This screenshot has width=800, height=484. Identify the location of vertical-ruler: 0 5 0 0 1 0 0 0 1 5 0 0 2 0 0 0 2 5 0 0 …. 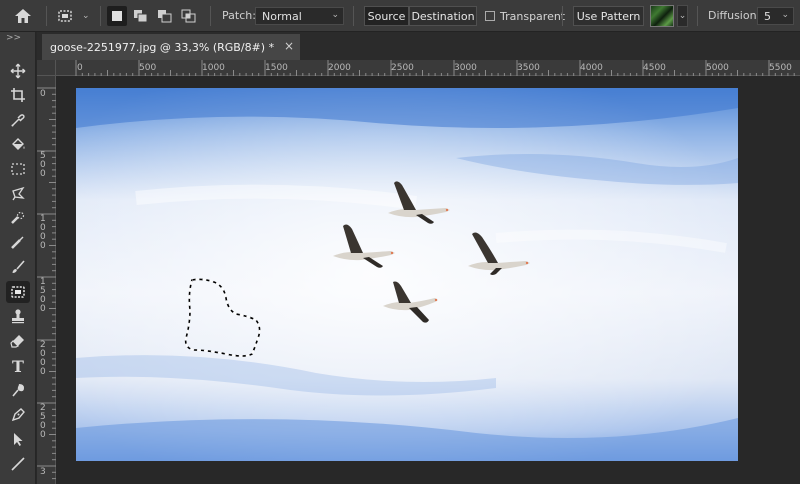
(46, 280).